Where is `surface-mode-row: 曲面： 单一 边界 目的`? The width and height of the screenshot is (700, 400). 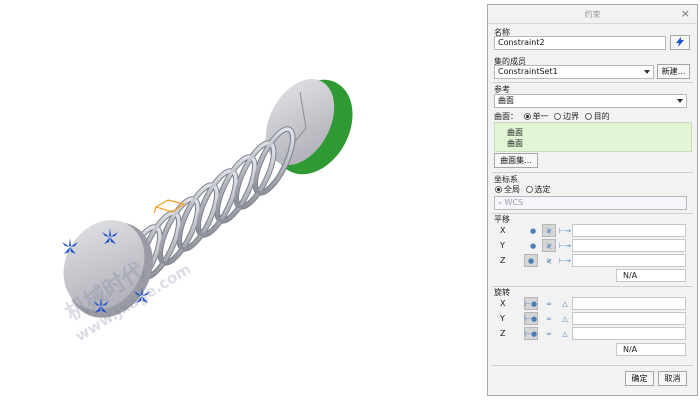 surface-mode-row: 曲面： 单一 边界 目的 is located at coordinates (591, 116).